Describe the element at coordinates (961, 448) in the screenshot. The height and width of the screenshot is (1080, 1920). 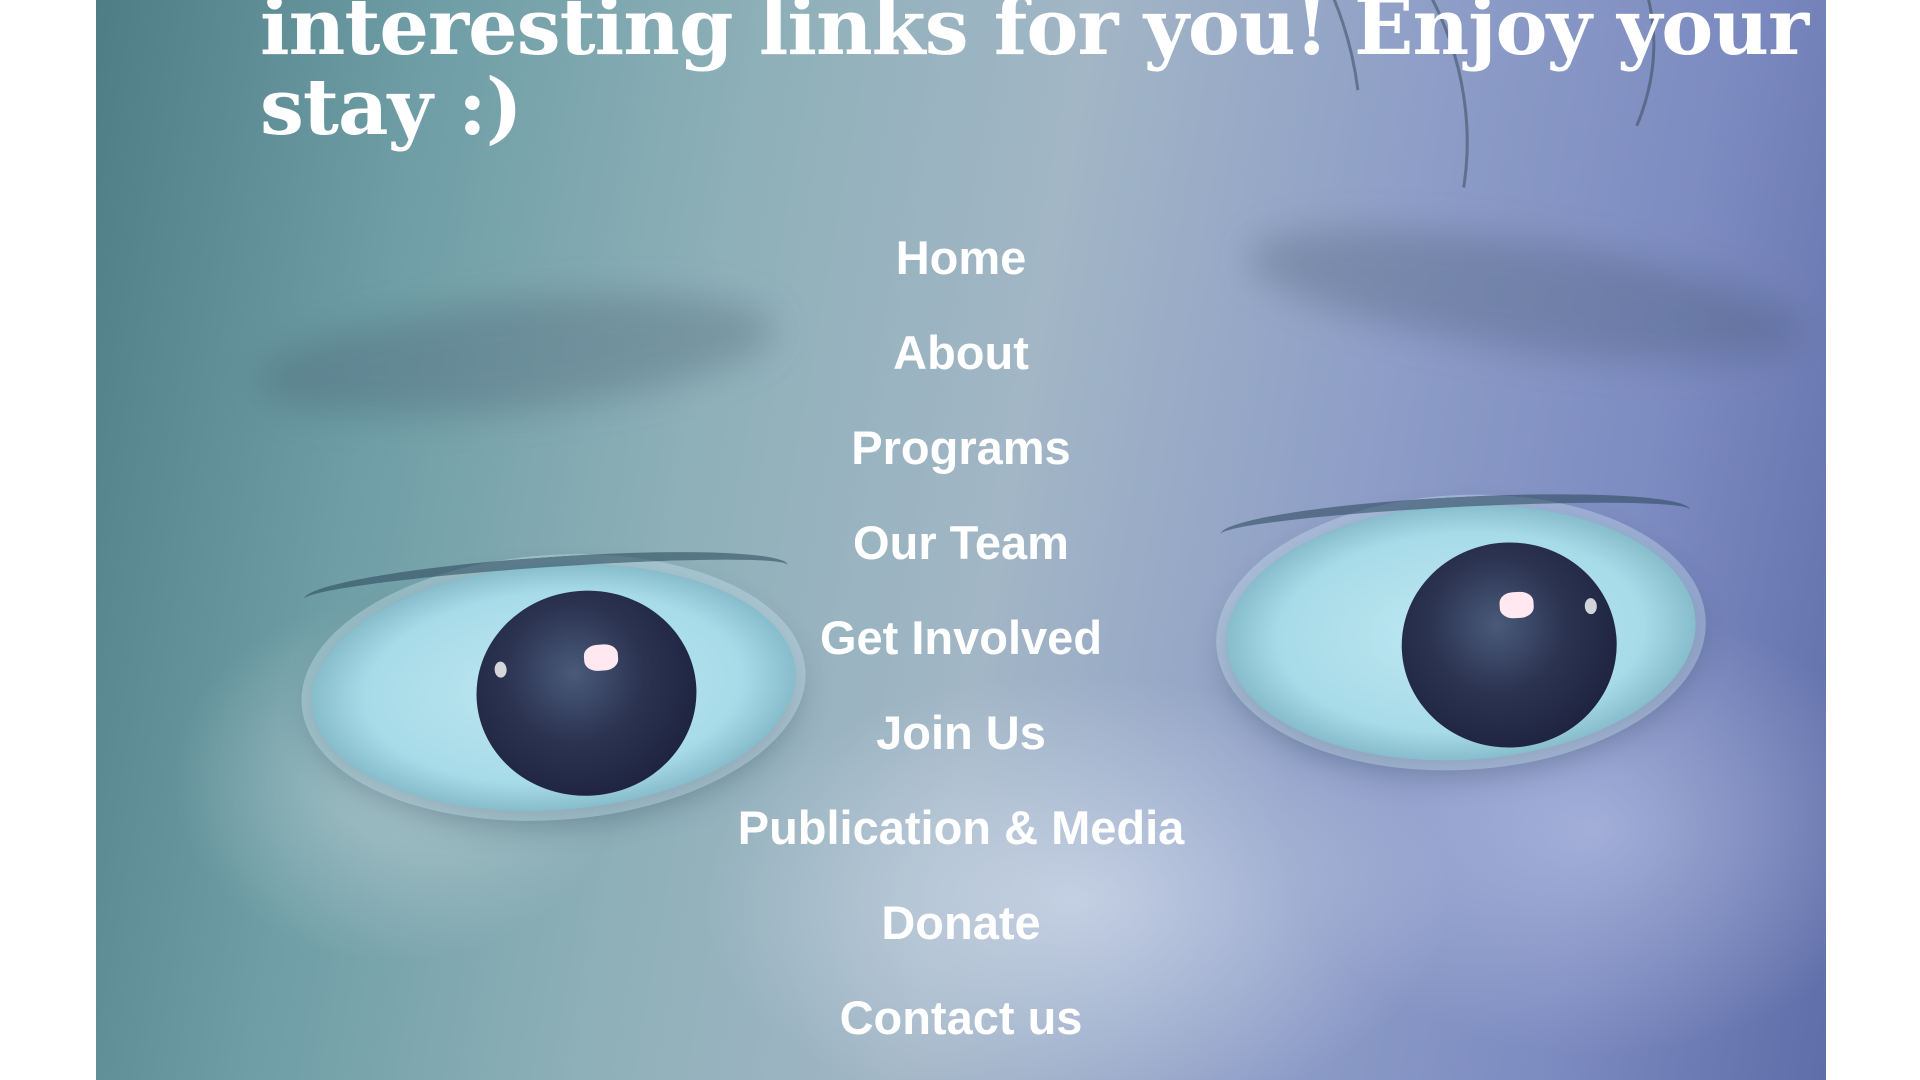
I see `nav-link-programs: Programs` at that location.